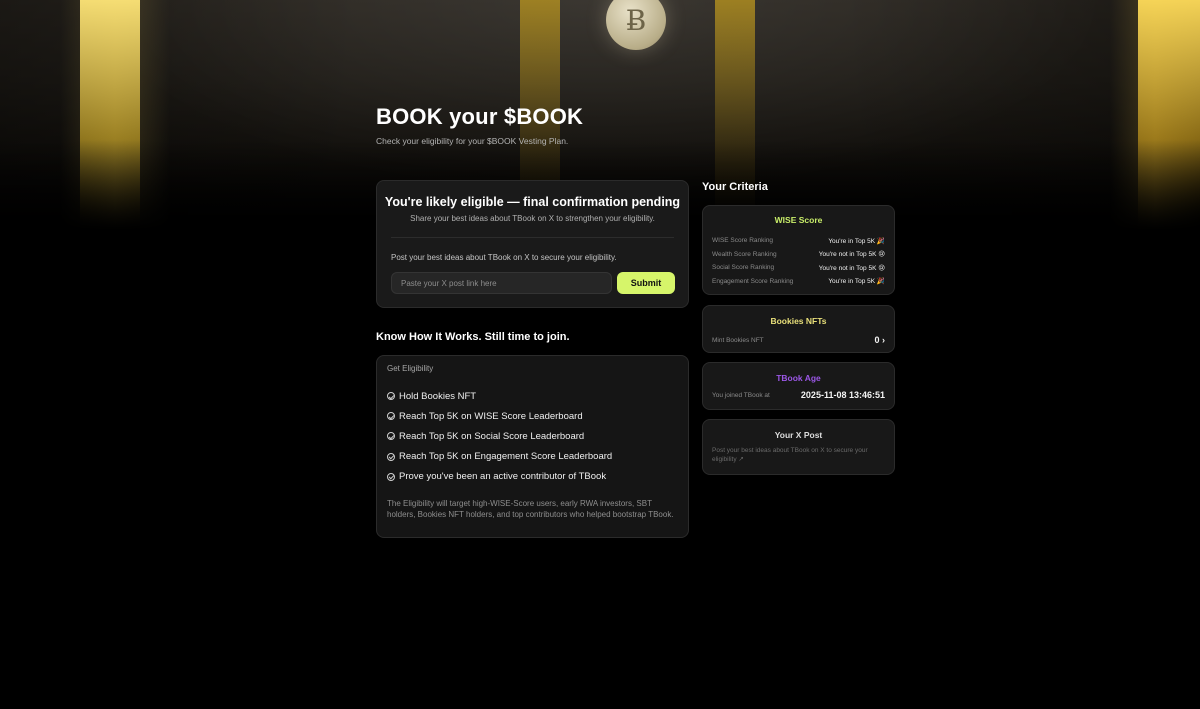  Describe the element at coordinates (646, 283) in the screenshot. I see `submit-button: Submit` at that location.